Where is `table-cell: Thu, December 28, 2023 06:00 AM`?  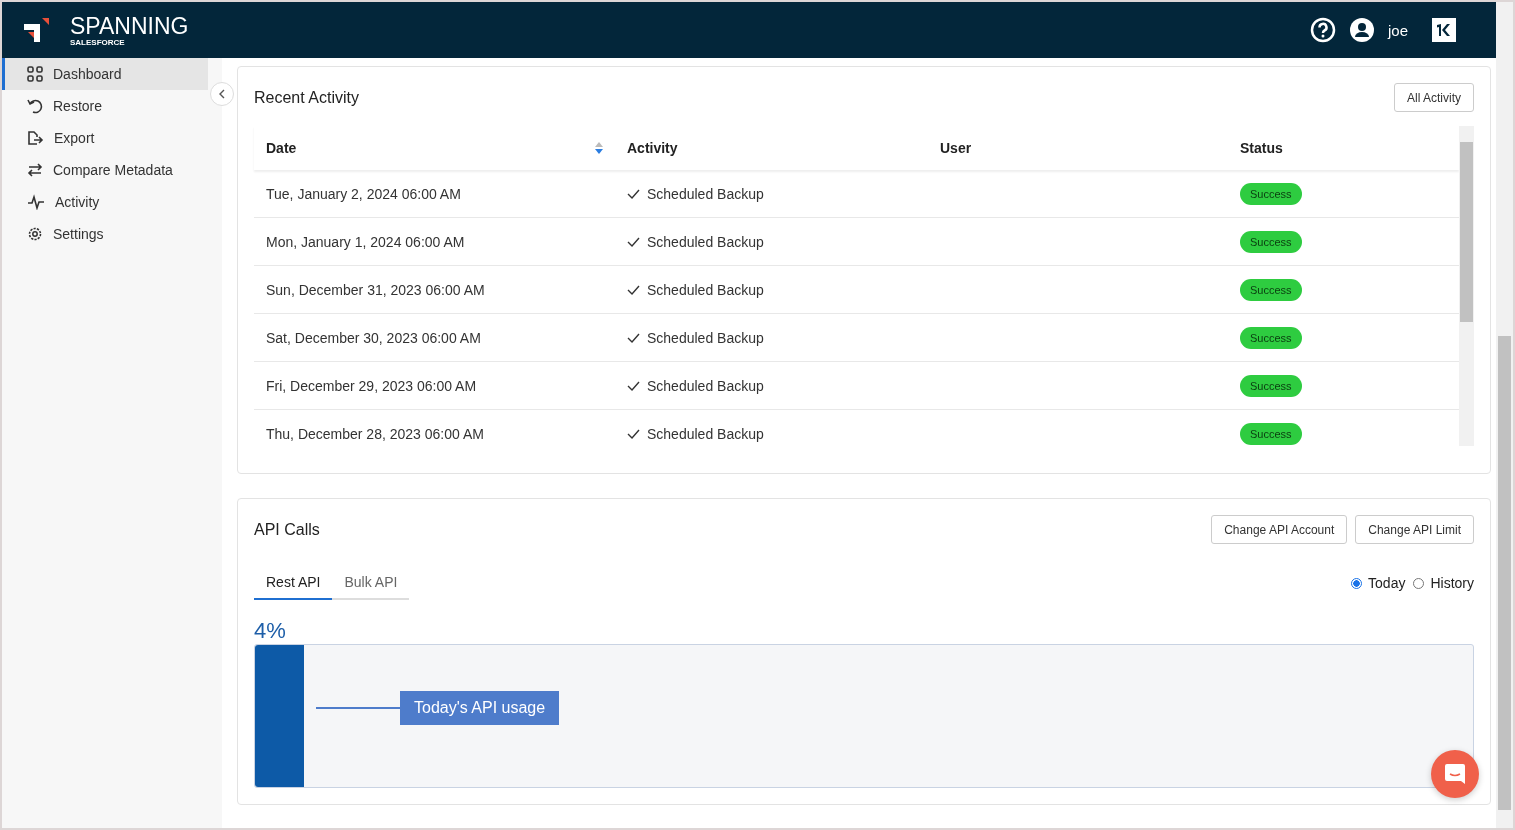
table-cell: Thu, December 28, 2023 06:00 AM is located at coordinates (375, 433).